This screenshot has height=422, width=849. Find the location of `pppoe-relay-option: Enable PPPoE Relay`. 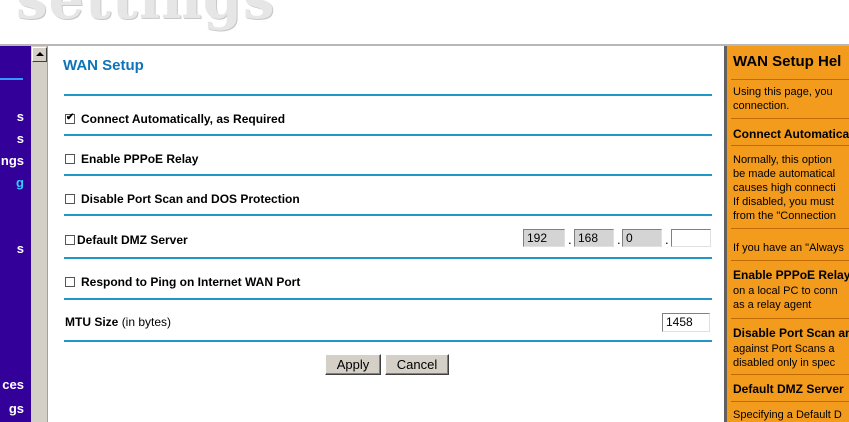

pppoe-relay-option: Enable PPPoE Relay is located at coordinates (131, 159).